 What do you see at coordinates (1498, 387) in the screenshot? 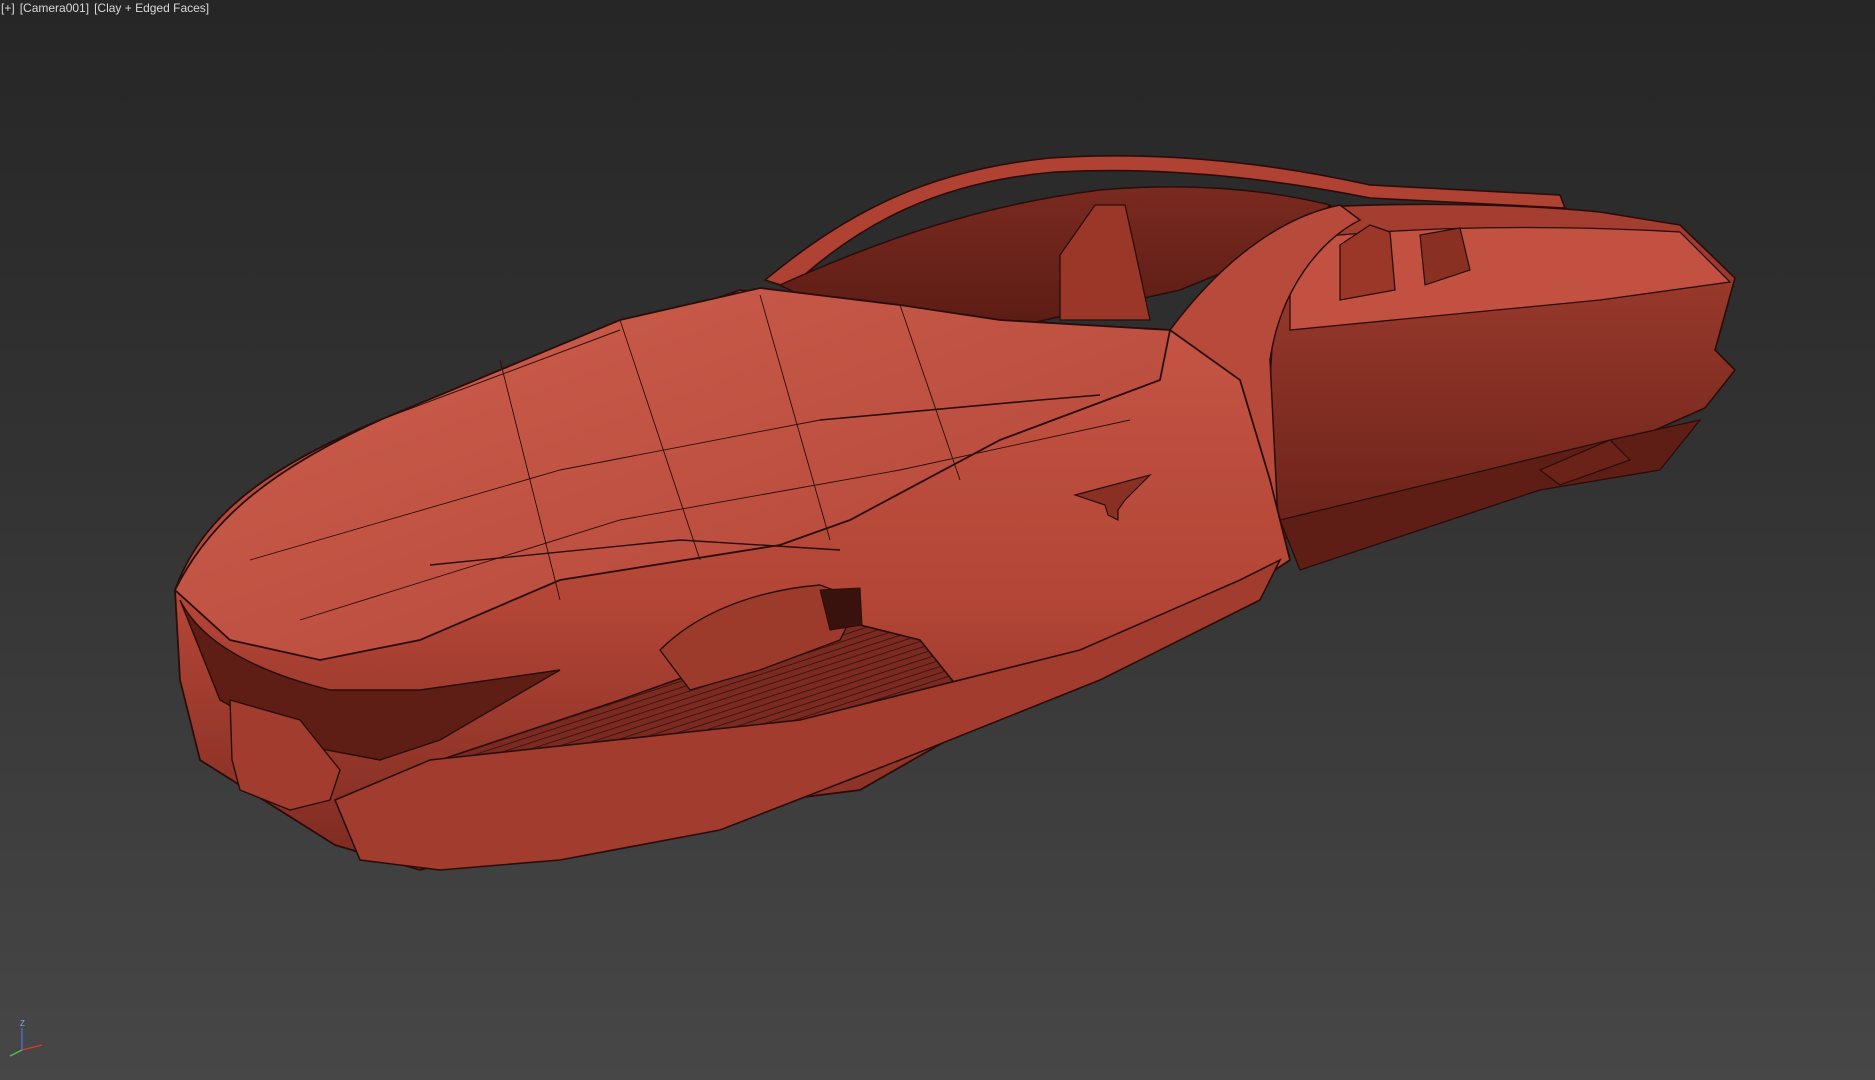
I see `rear-body` at bounding box center [1498, 387].